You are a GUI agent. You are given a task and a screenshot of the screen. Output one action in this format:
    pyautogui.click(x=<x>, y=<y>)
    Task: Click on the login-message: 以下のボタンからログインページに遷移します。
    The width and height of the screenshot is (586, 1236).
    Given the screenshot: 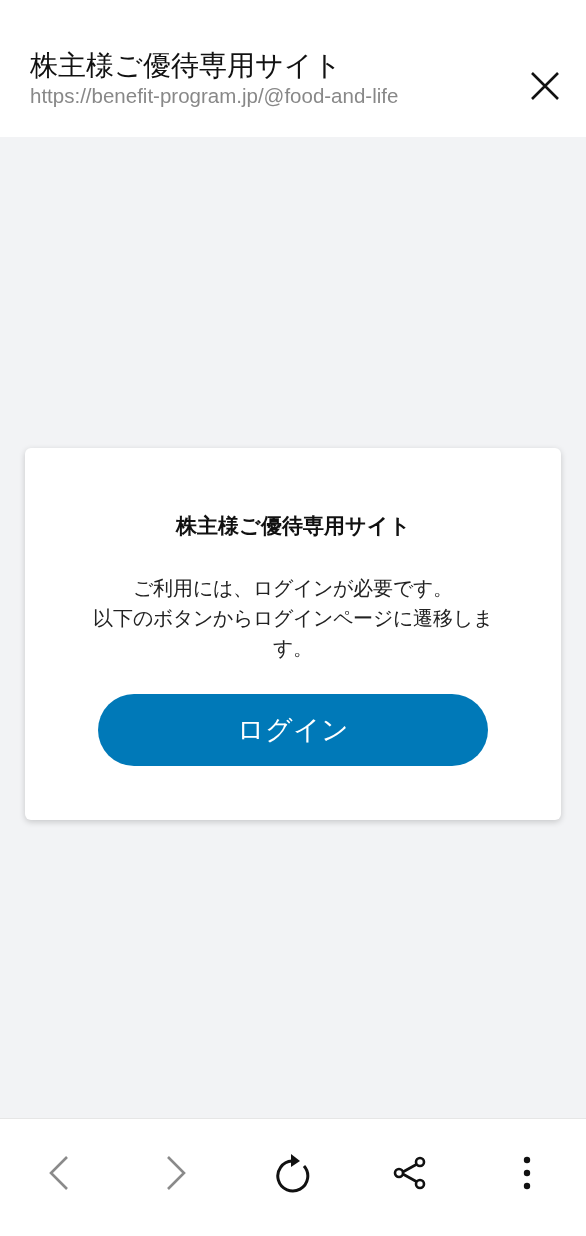 What is the action you would take?
    pyautogui.click(x=293, y=633)
    